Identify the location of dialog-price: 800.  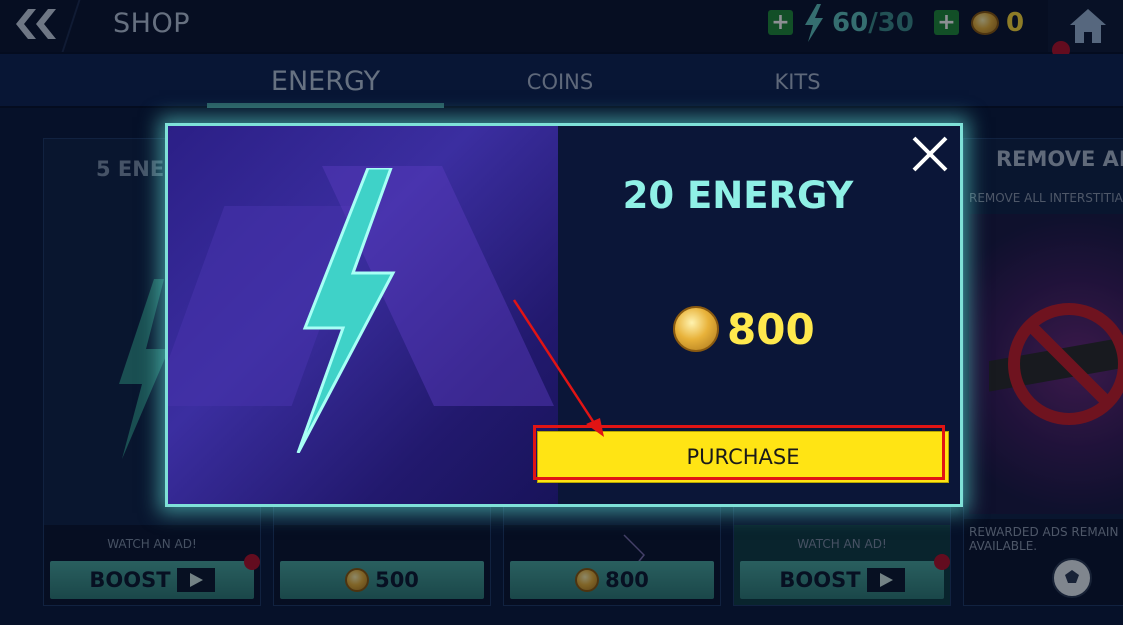
(744, 329).